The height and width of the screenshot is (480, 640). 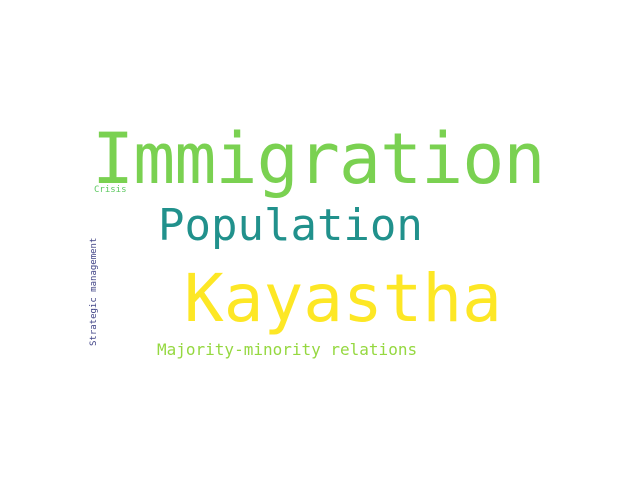 I want to click on word-kayastha: Kayastha, so click(x=343, y=298).